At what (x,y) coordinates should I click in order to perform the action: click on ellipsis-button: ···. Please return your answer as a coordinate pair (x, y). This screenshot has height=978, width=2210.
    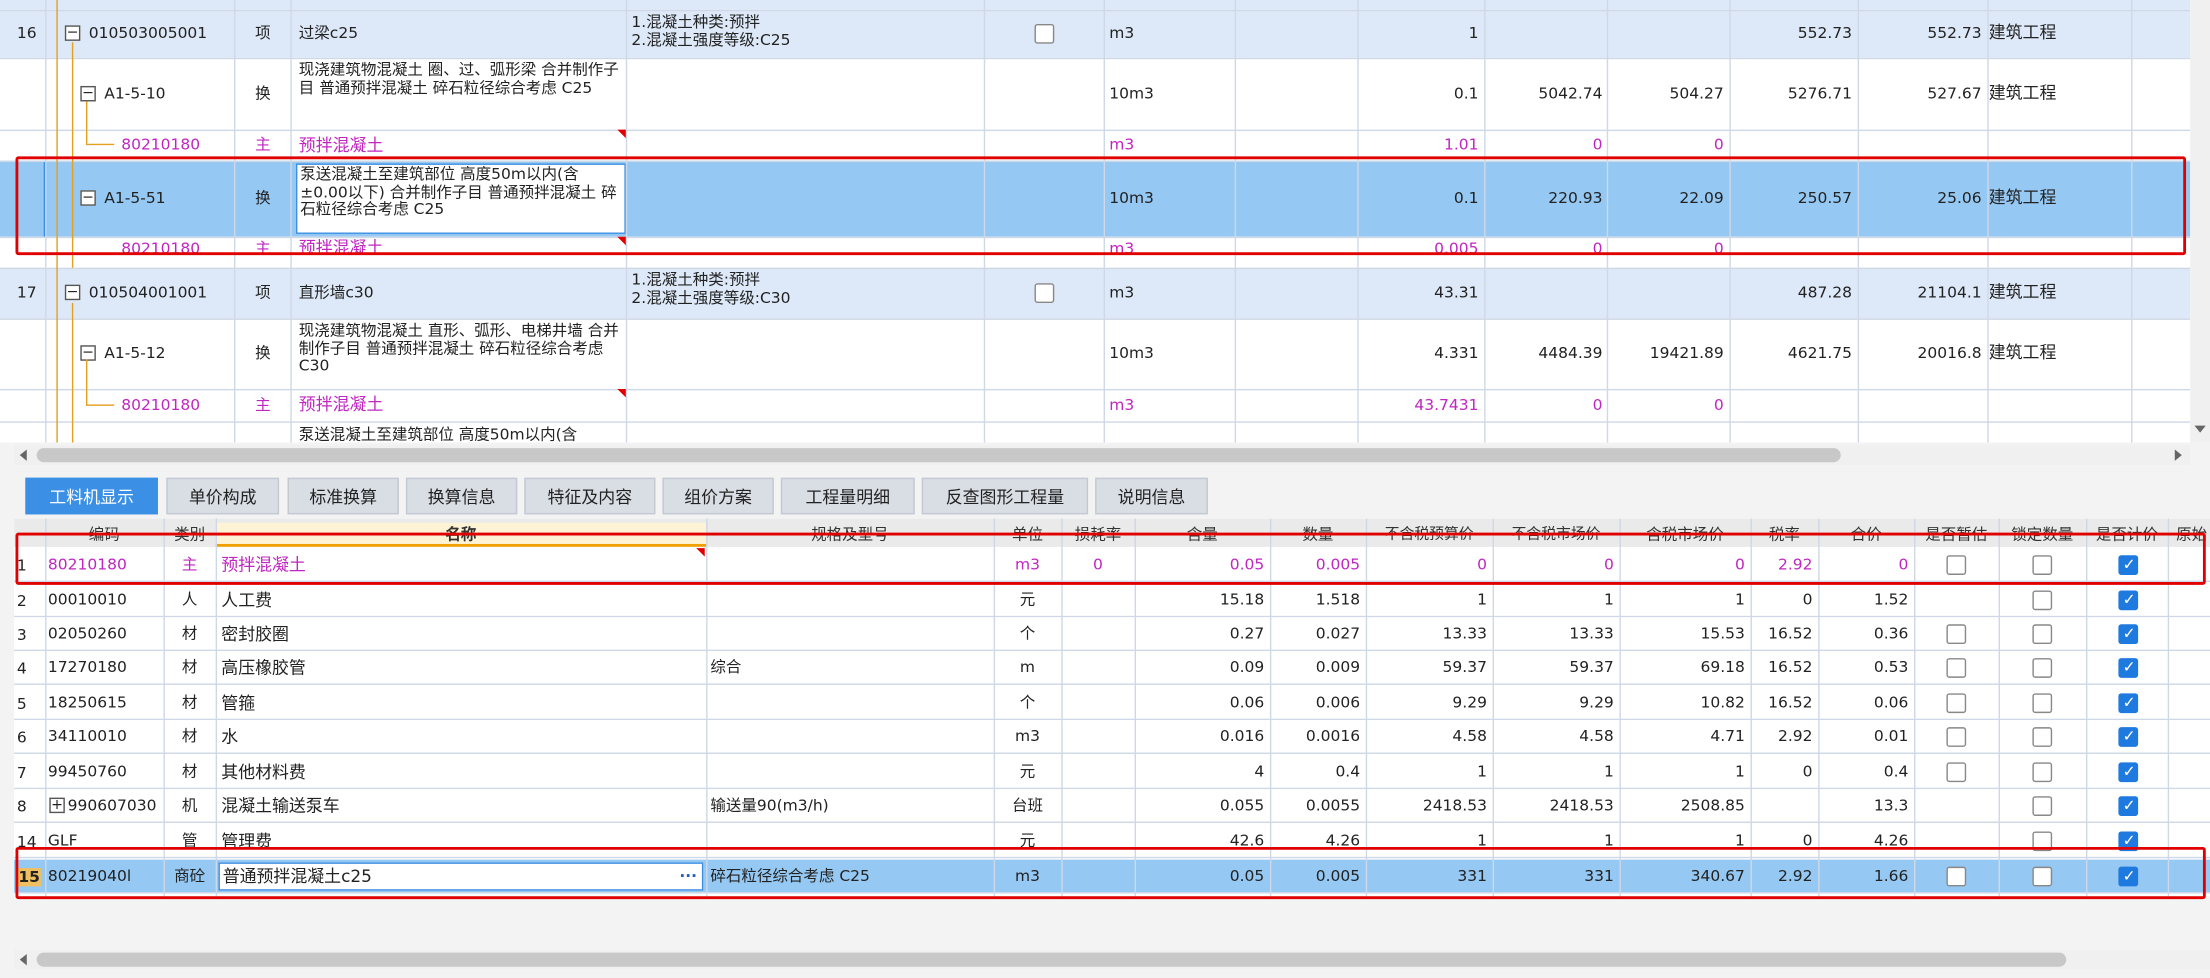
    Looking at the image, I should click on (688, 876).